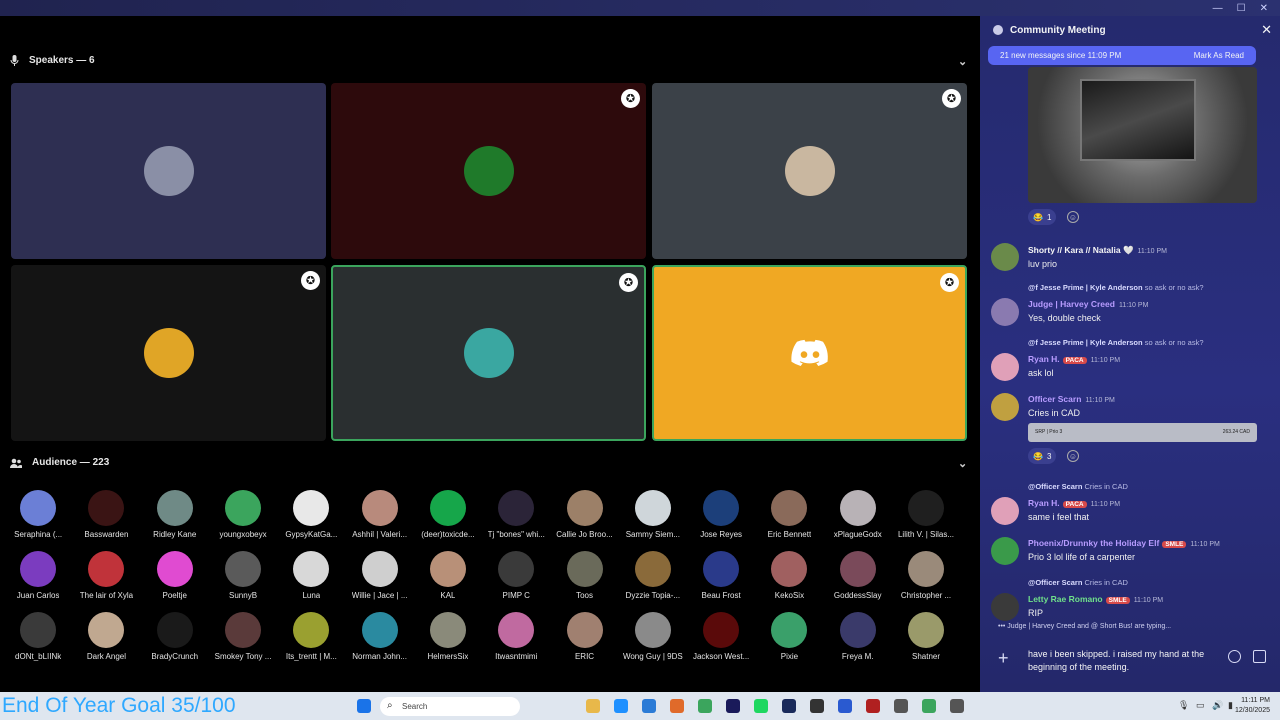 Image resolution: width=1280 pixels, height=720 pixels. Describe the element at coordinates (621, 706) in the screenshot. I see `edge-icon` at that location.